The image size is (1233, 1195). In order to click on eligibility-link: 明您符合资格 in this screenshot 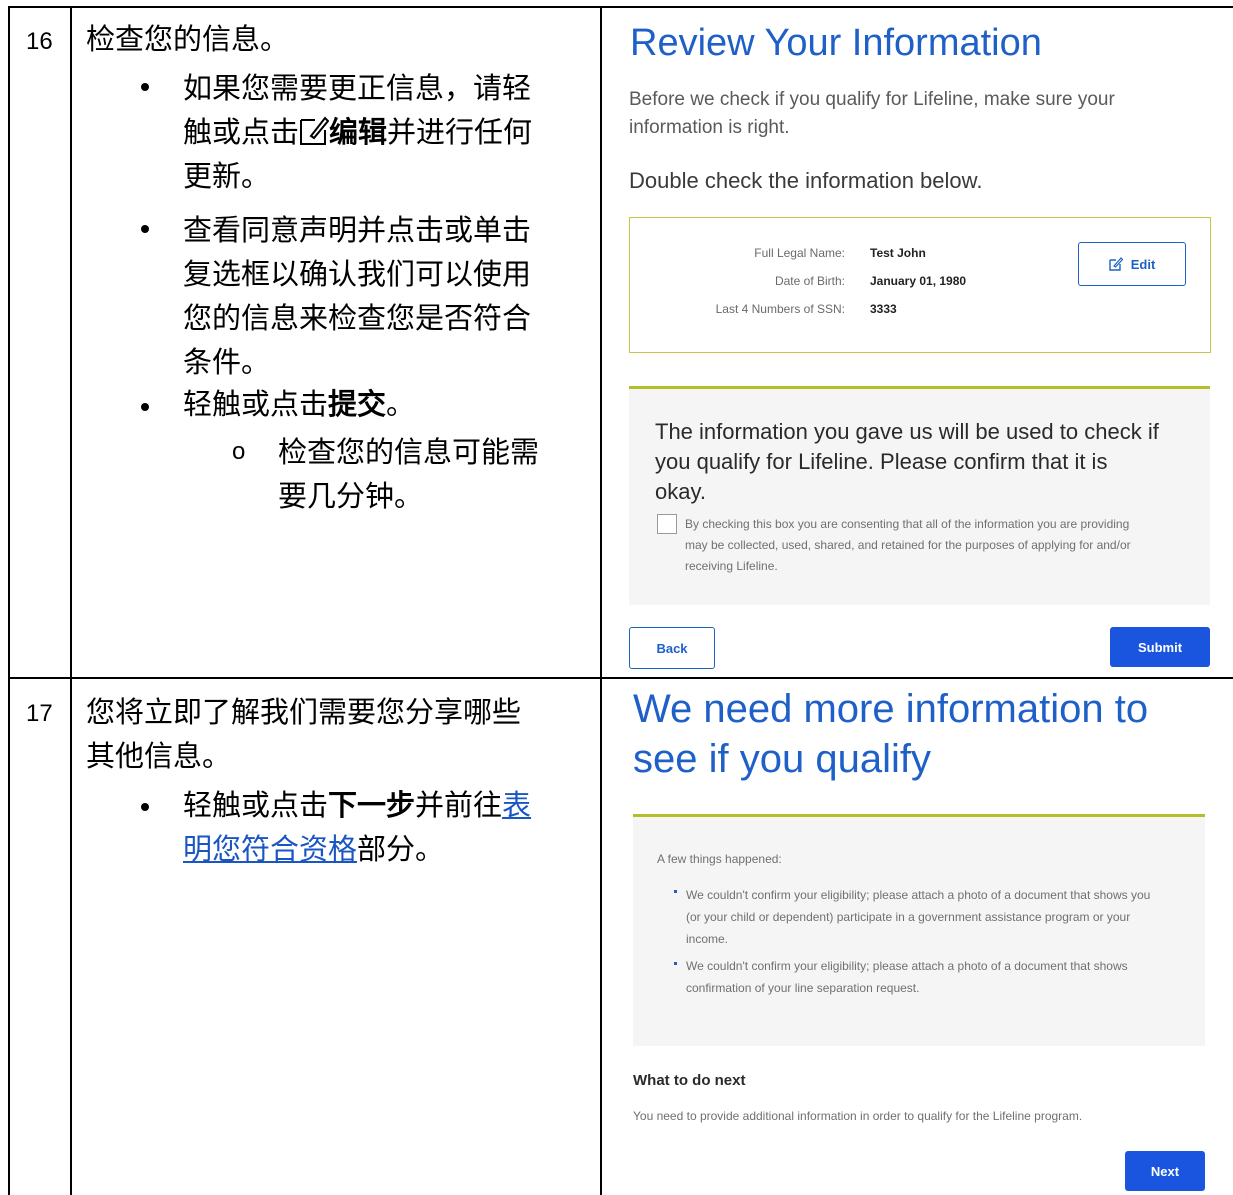, I will do `click(270, 849)`.